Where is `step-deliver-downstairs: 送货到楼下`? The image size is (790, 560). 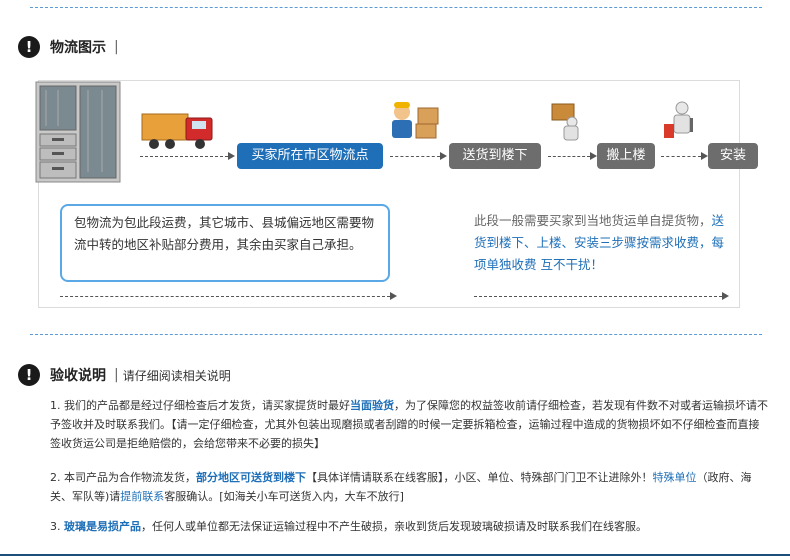
step-deliver-downstairs: 送货到楼下 is located at coordinates (495, 156).